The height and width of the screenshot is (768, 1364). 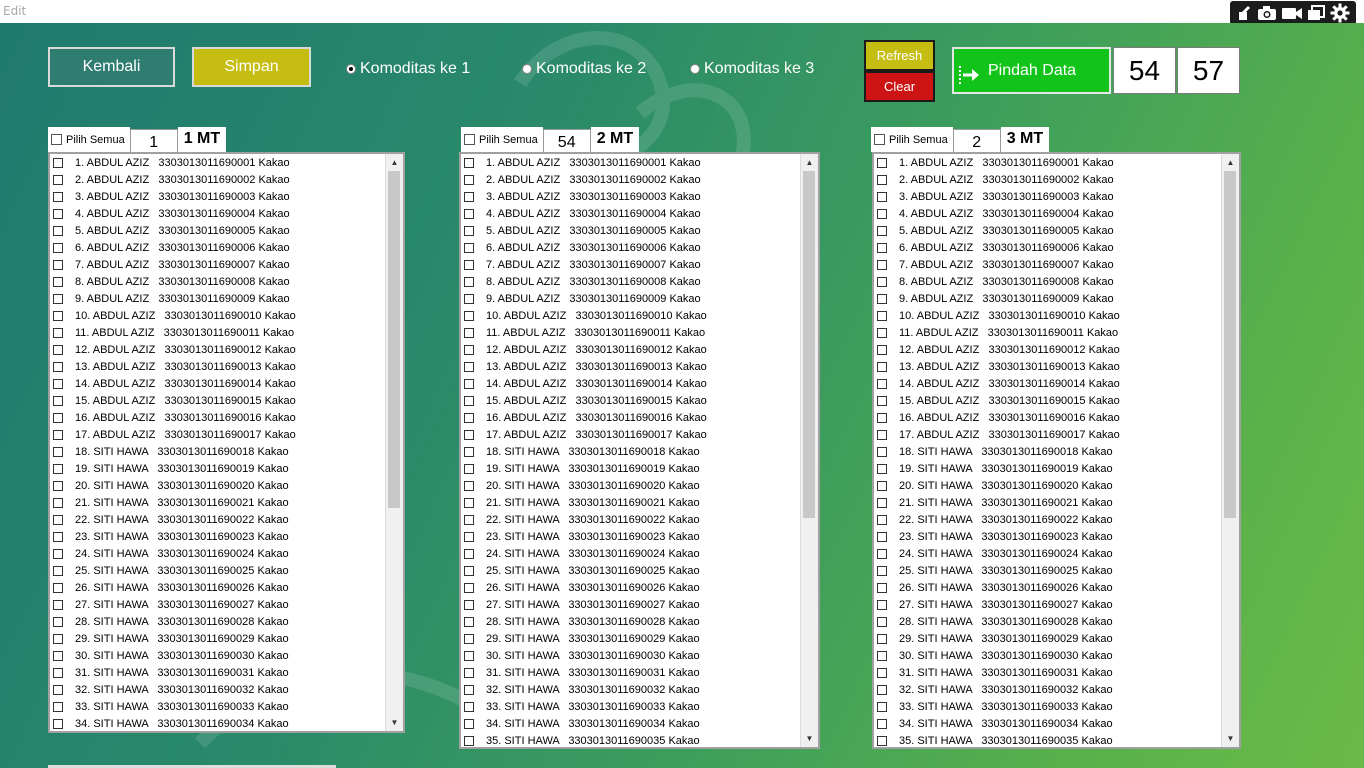 What do you see at coordinates (218, 604) in the screenshot?
I see `list-item: 27. SITI HAWA 3303013011690027 Kakao` at bounding box center [218, 604].